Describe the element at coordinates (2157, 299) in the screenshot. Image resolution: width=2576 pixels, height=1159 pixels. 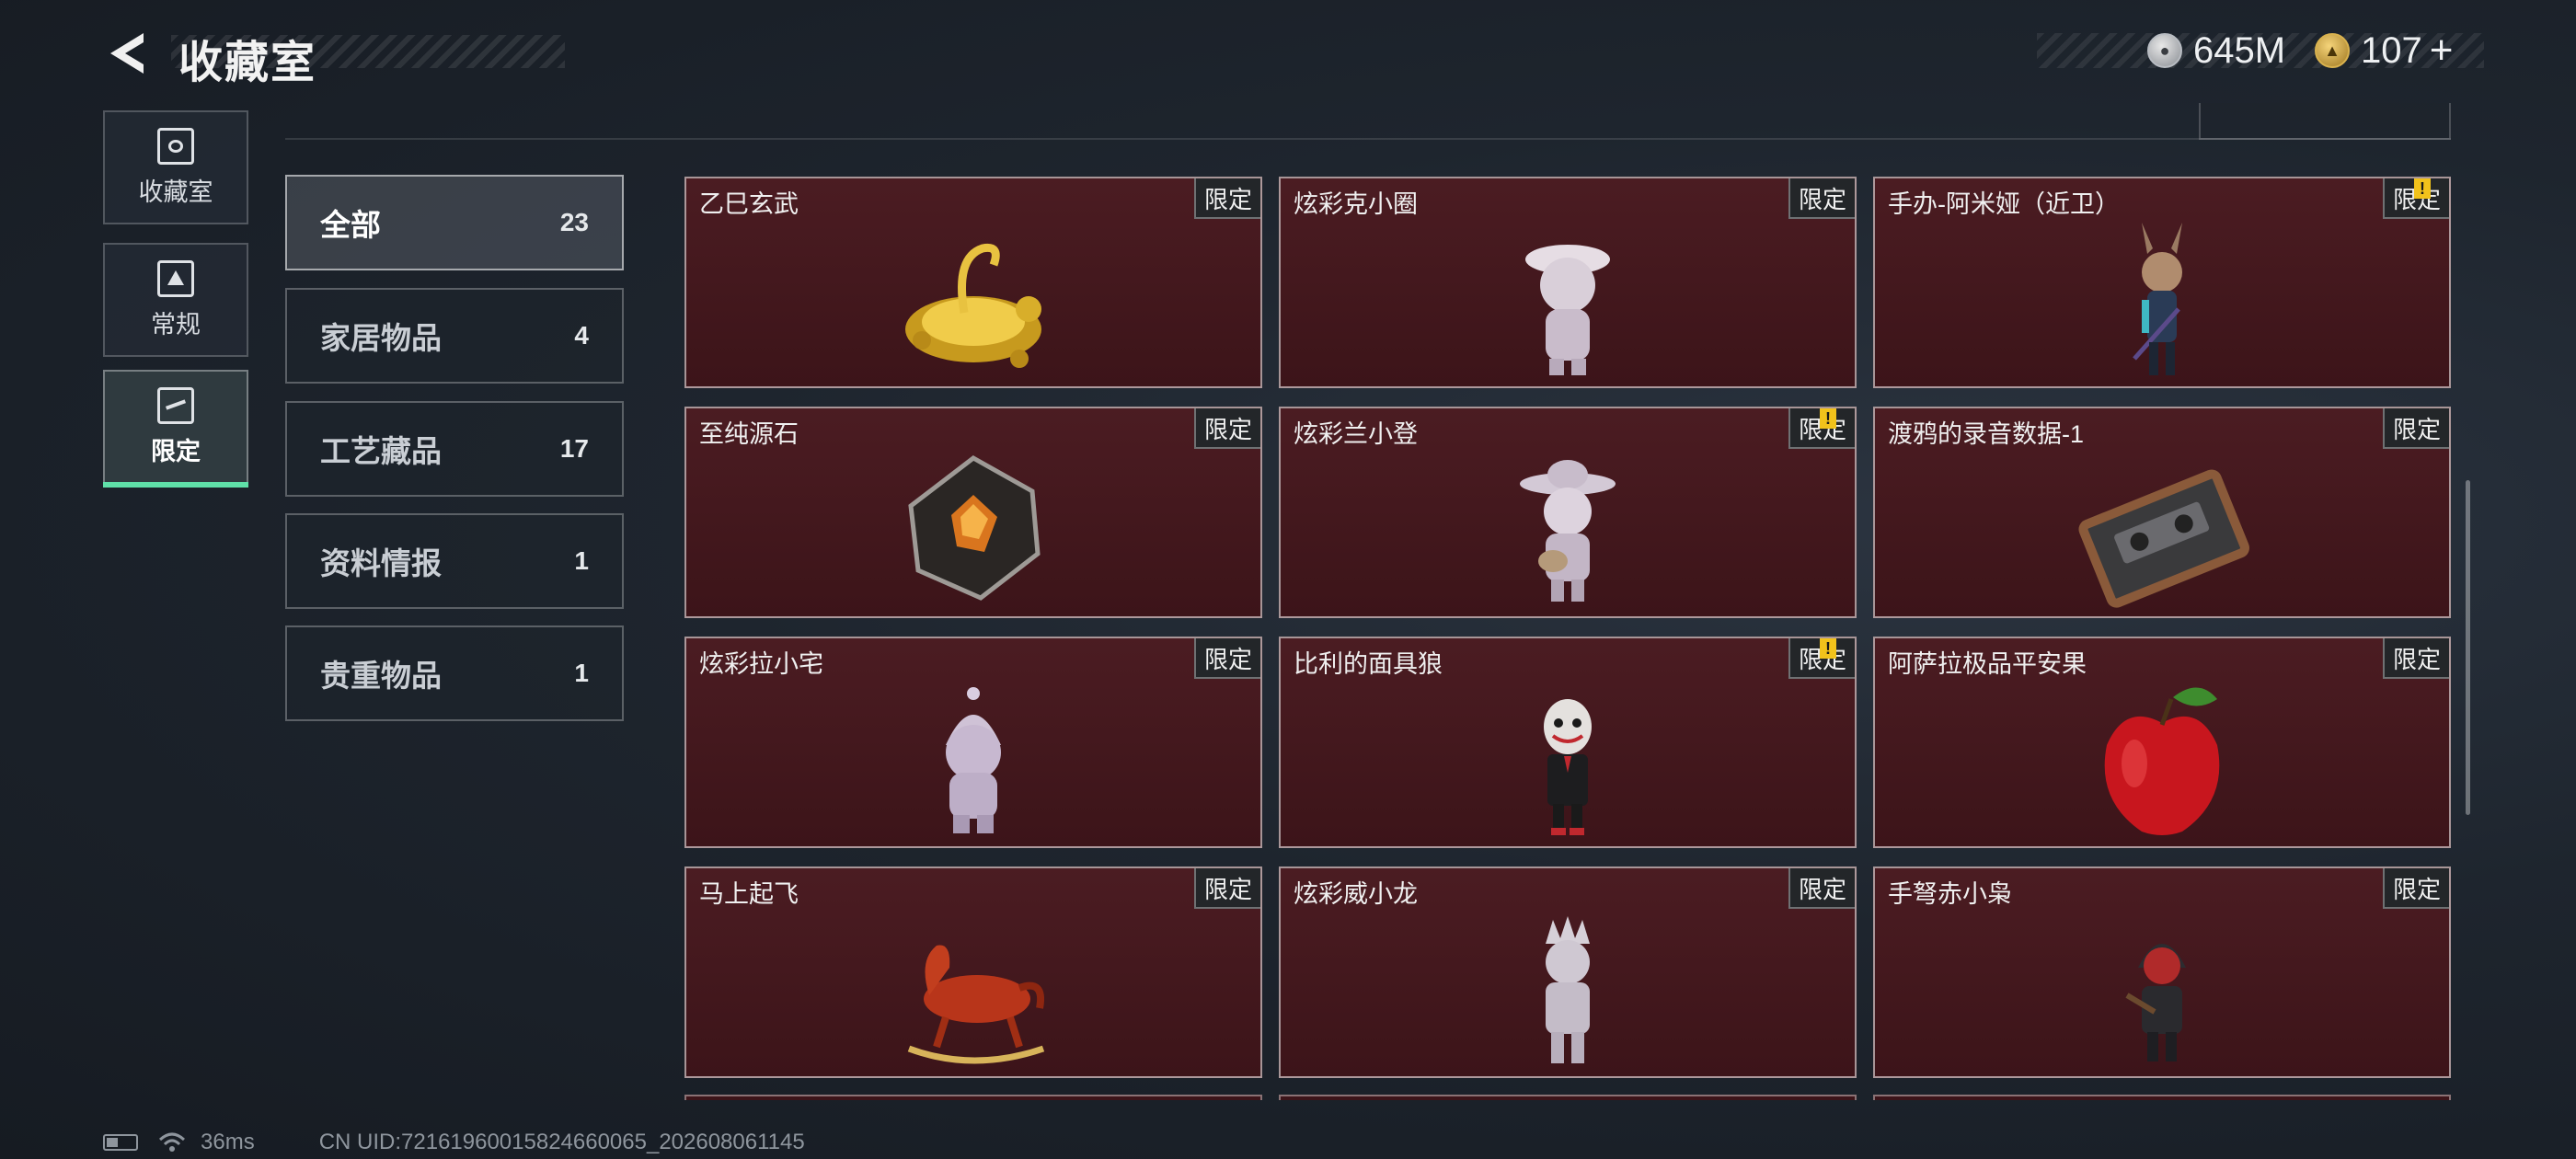
I see `rabbit-girl-figure-icon` at that location.